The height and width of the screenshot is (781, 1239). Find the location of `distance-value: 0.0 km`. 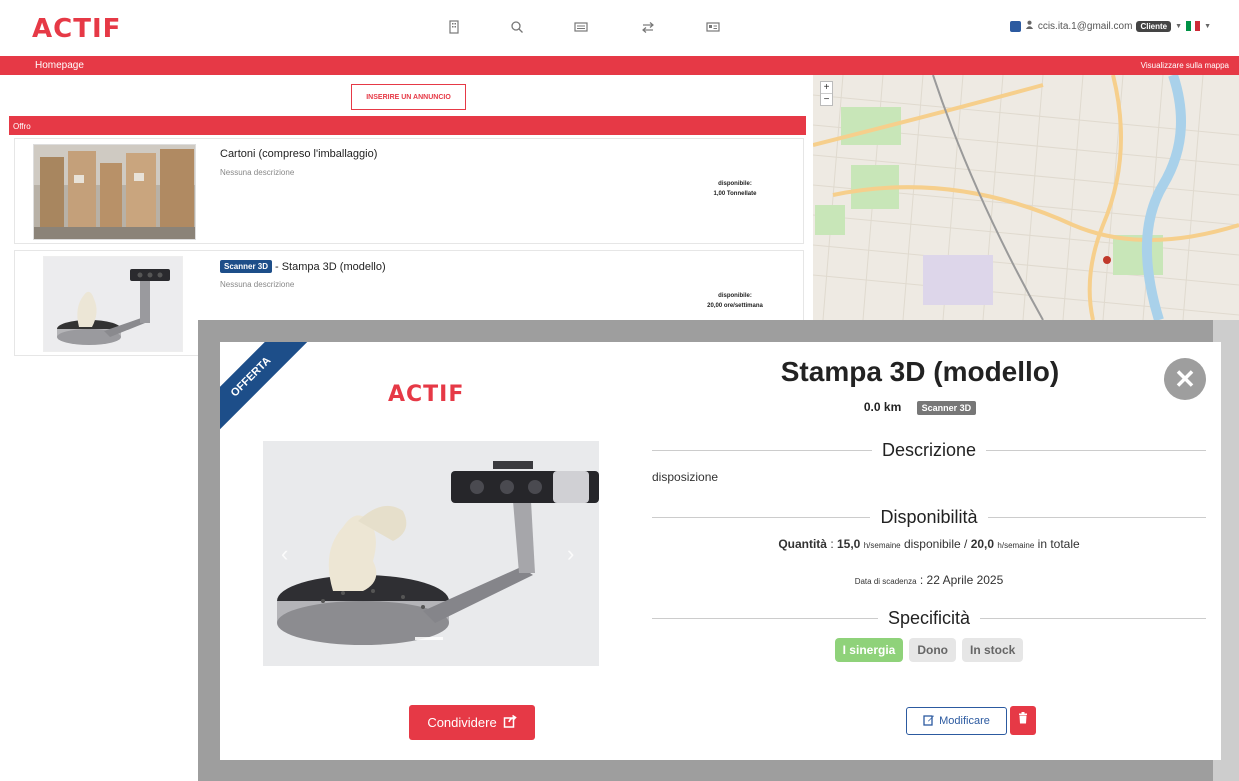

distance-value: 0.0 km is located at coordinates (882, 407).